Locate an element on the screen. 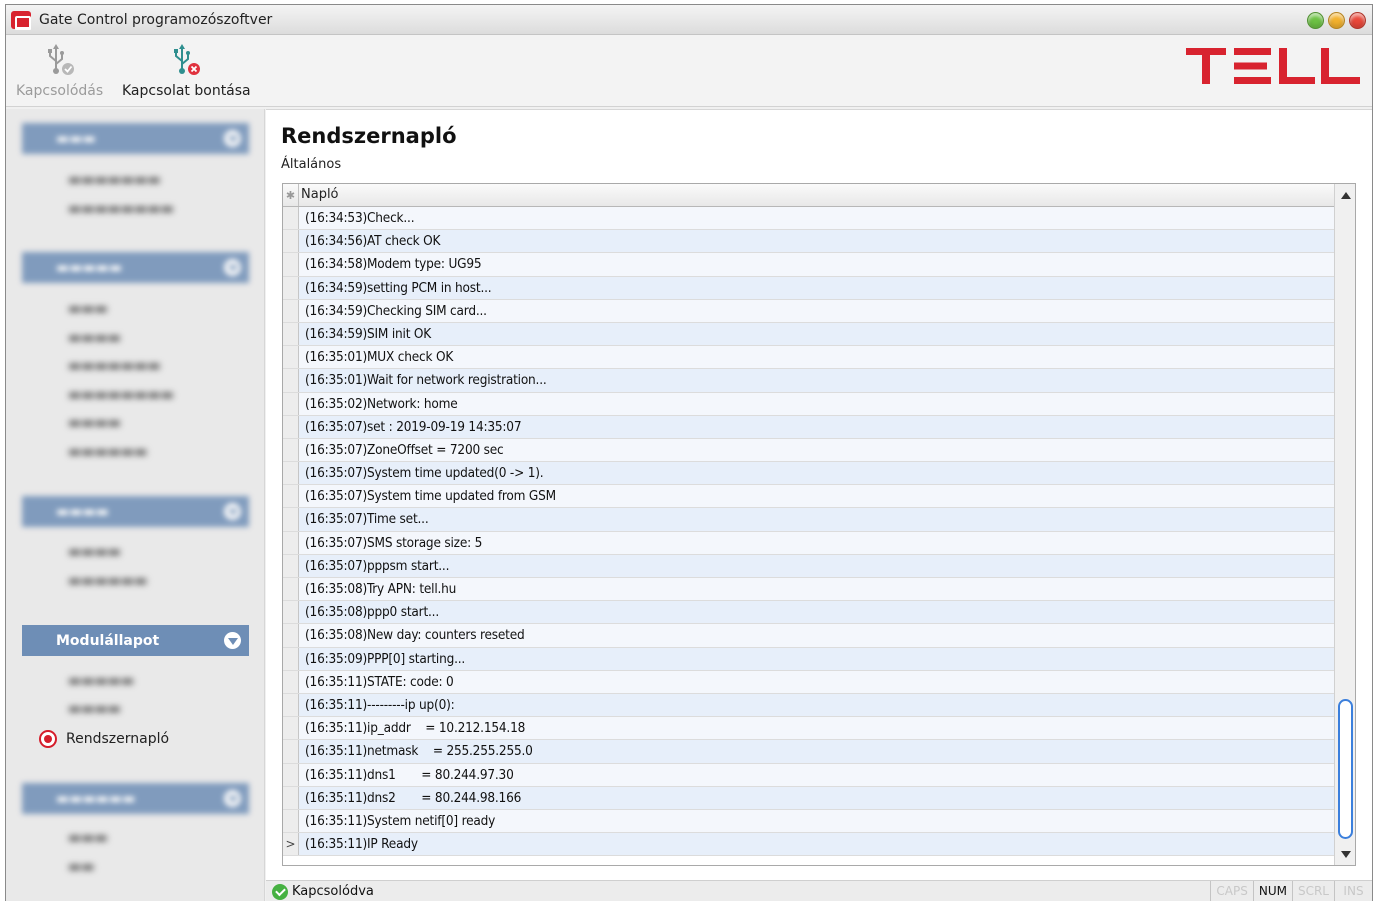 The image size is (1378, 901). sidebar-item: ▬▬▬ is located at coordinates (88, 838).